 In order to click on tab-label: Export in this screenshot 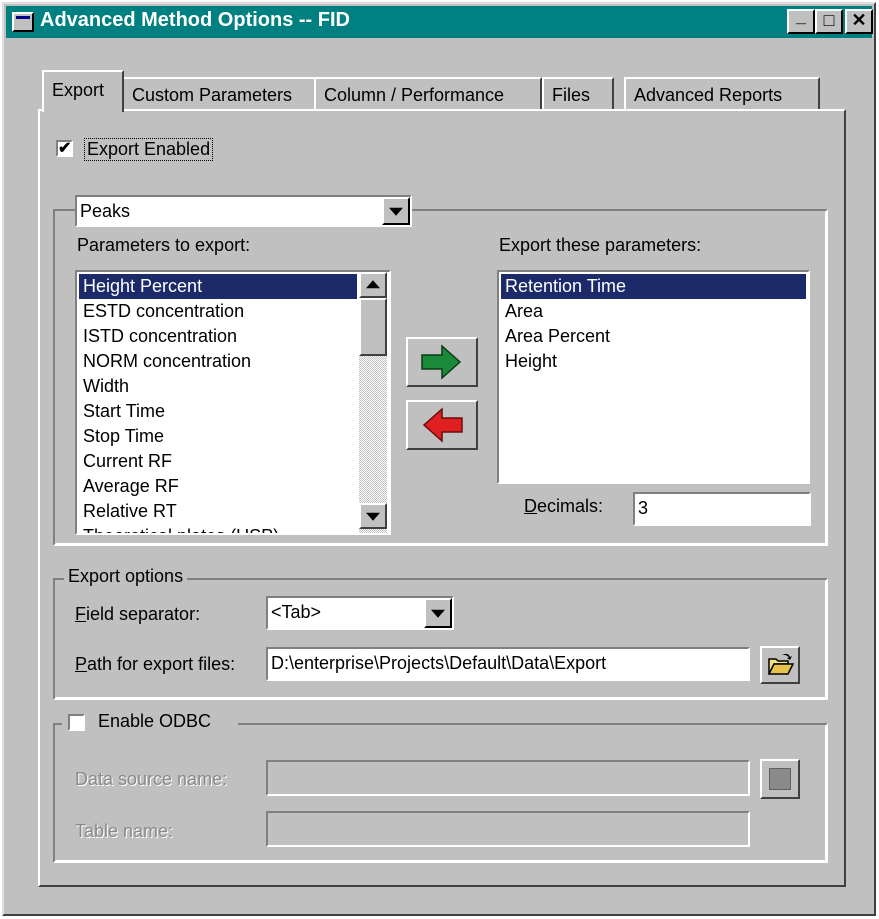, I will do `click(78, 90)`.